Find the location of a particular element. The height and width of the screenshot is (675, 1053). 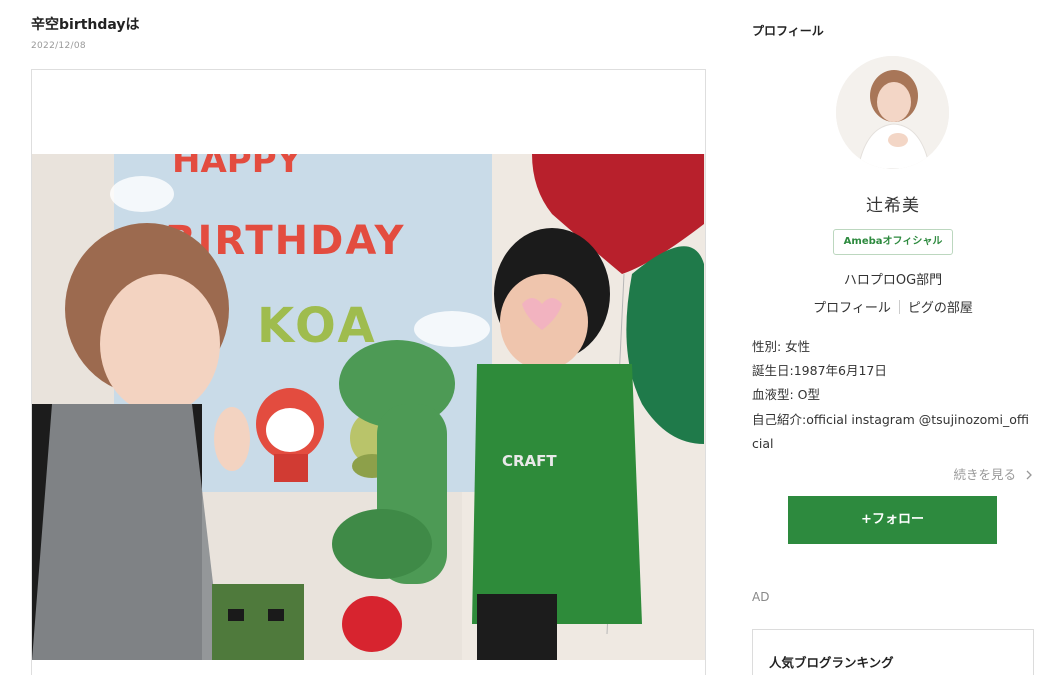

hoodie-print: CRAFT is located at coordinates (529, 461).